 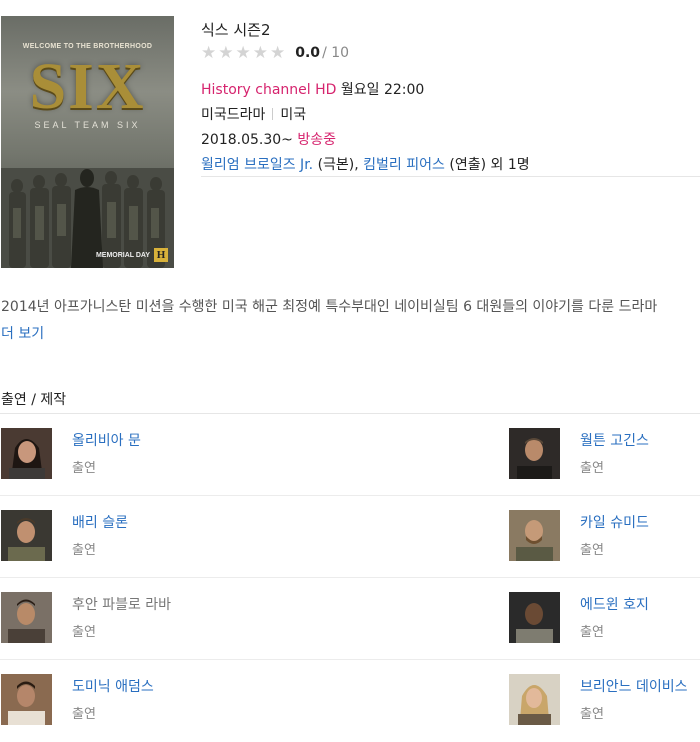 What do you see at coordinates (634, 686) in the screenshot?
I see `cast-name: 브리안느 데이비스` at bounding box center [634, 686].